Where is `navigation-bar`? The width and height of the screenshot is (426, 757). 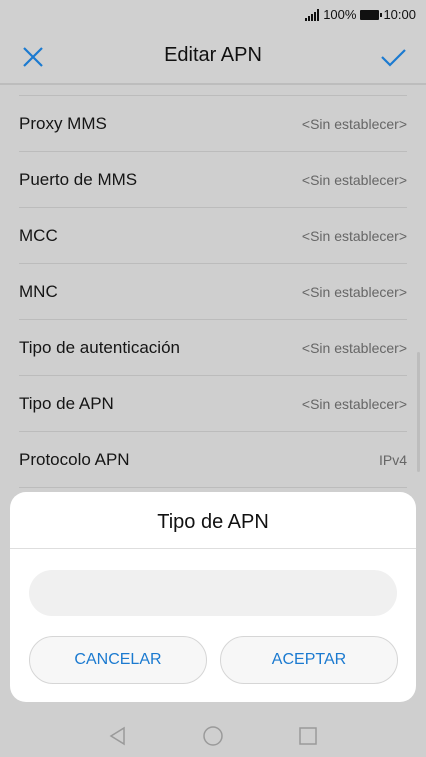
navigation-bar is located at coordinates (213, 735).